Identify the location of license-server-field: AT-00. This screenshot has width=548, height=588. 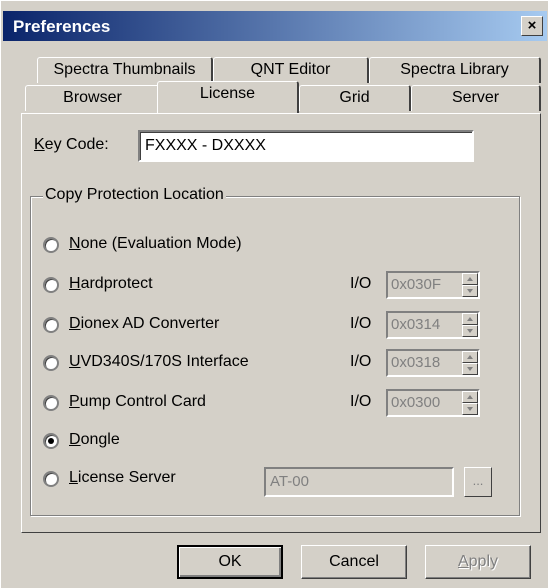
(359, 482).